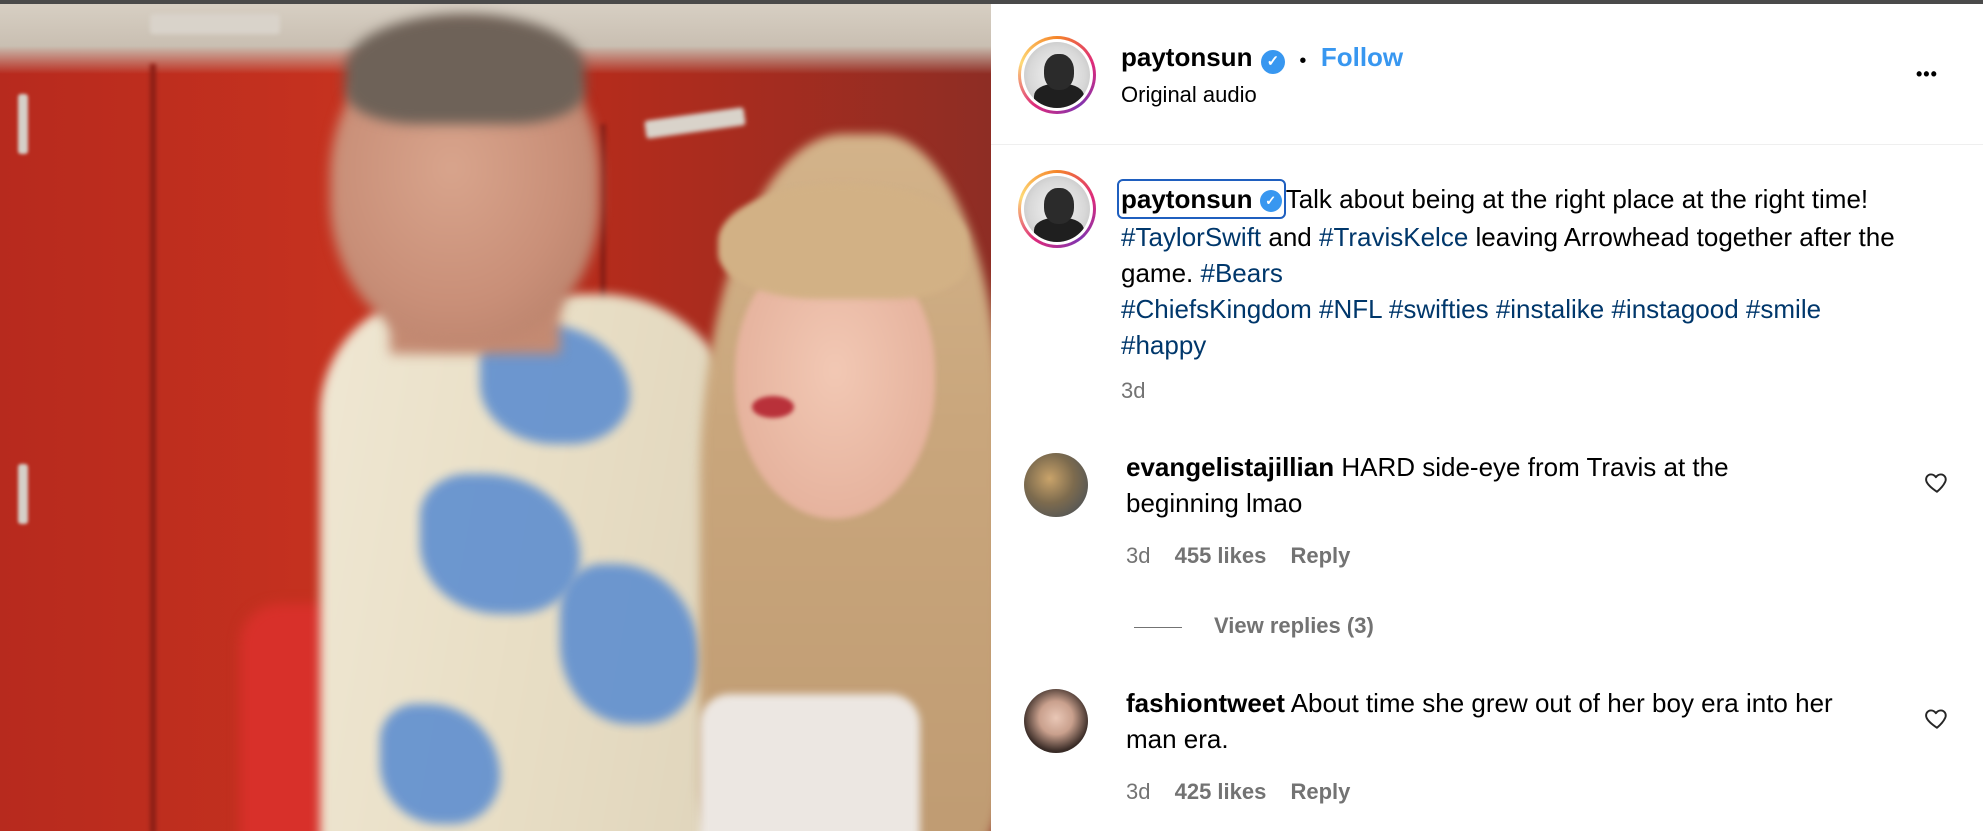 The image size is (1983, 831). What do you see at coordinates (1362, 57) in the screenshot?
I see `follow-button: Follow` at bounding box center [1362, 57].